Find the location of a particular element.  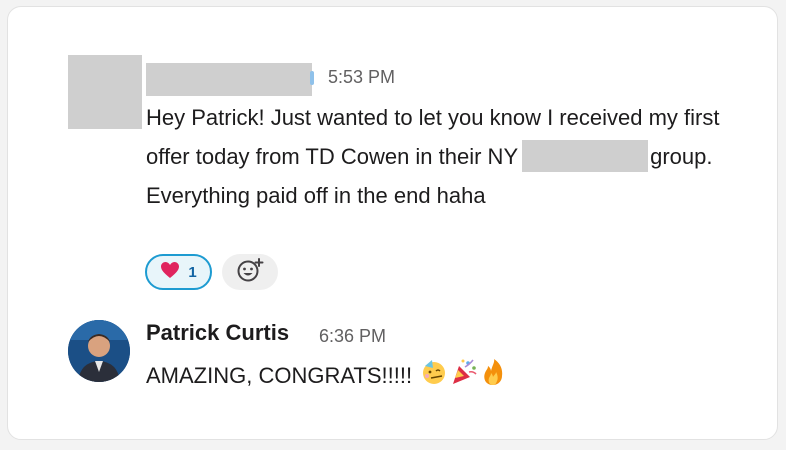

redacted-sender-name is located at coordinates (229, 79).